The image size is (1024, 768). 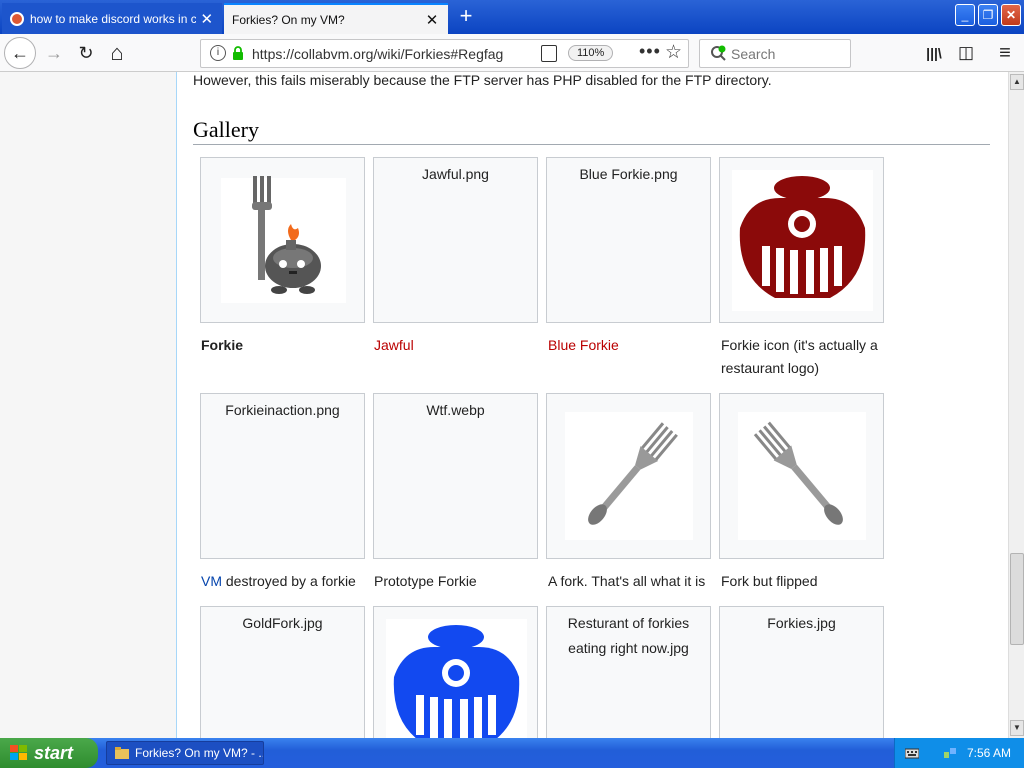 I want to click on gallery-thumb-forkie-icon, so click(x=801, y=240).